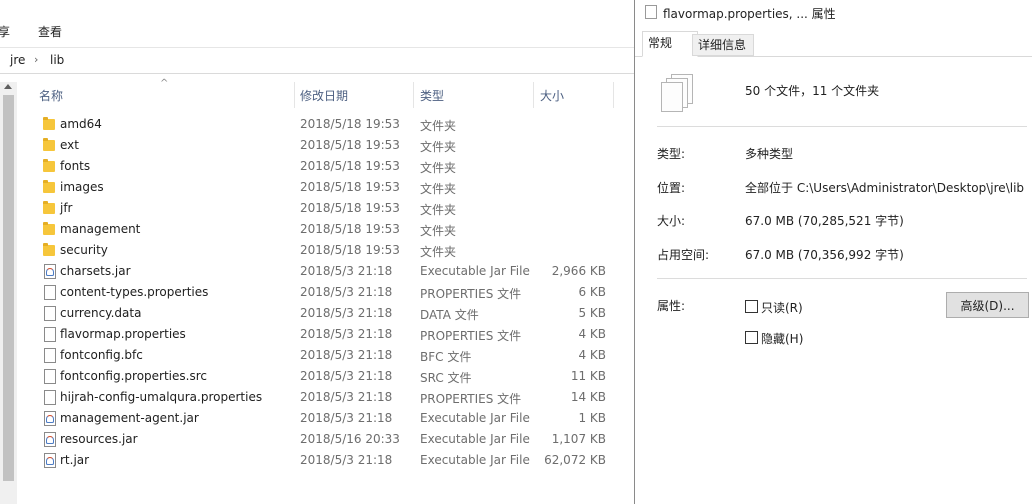 The height and width of the screenshot is (504, 1032). Describe the element at coordinates (8, 288) in the screenshot. I see `scroll-thumb` at that location.